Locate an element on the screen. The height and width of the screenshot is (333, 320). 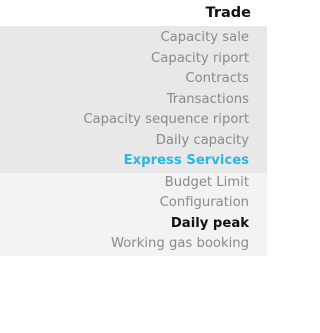
menu-item-transactions: Transactions is located at coordinates (133, 100).